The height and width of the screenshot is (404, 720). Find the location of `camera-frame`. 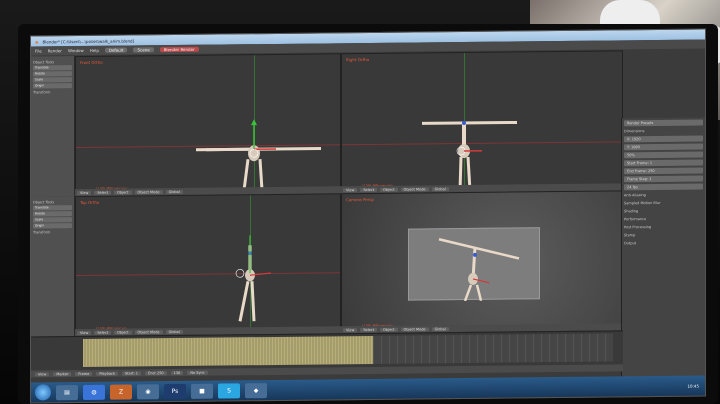

camera-frame is located at coordinates (474, 264).